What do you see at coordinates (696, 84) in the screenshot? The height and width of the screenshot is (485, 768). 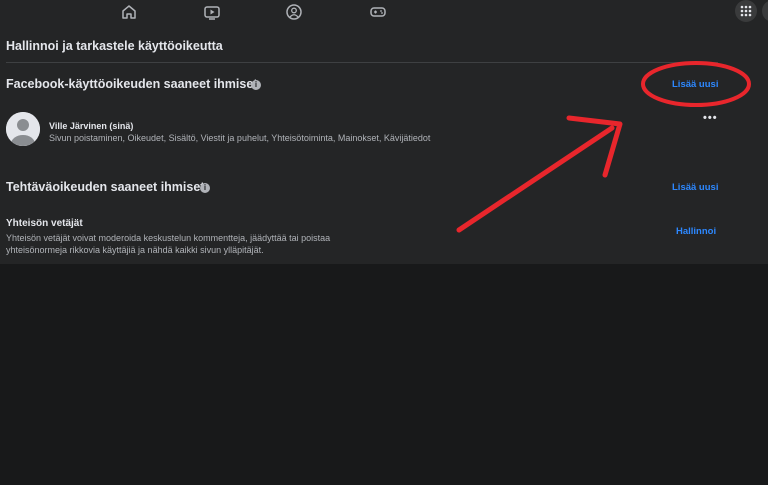 I see `annotation-circle` at bounding box center [696, 84].